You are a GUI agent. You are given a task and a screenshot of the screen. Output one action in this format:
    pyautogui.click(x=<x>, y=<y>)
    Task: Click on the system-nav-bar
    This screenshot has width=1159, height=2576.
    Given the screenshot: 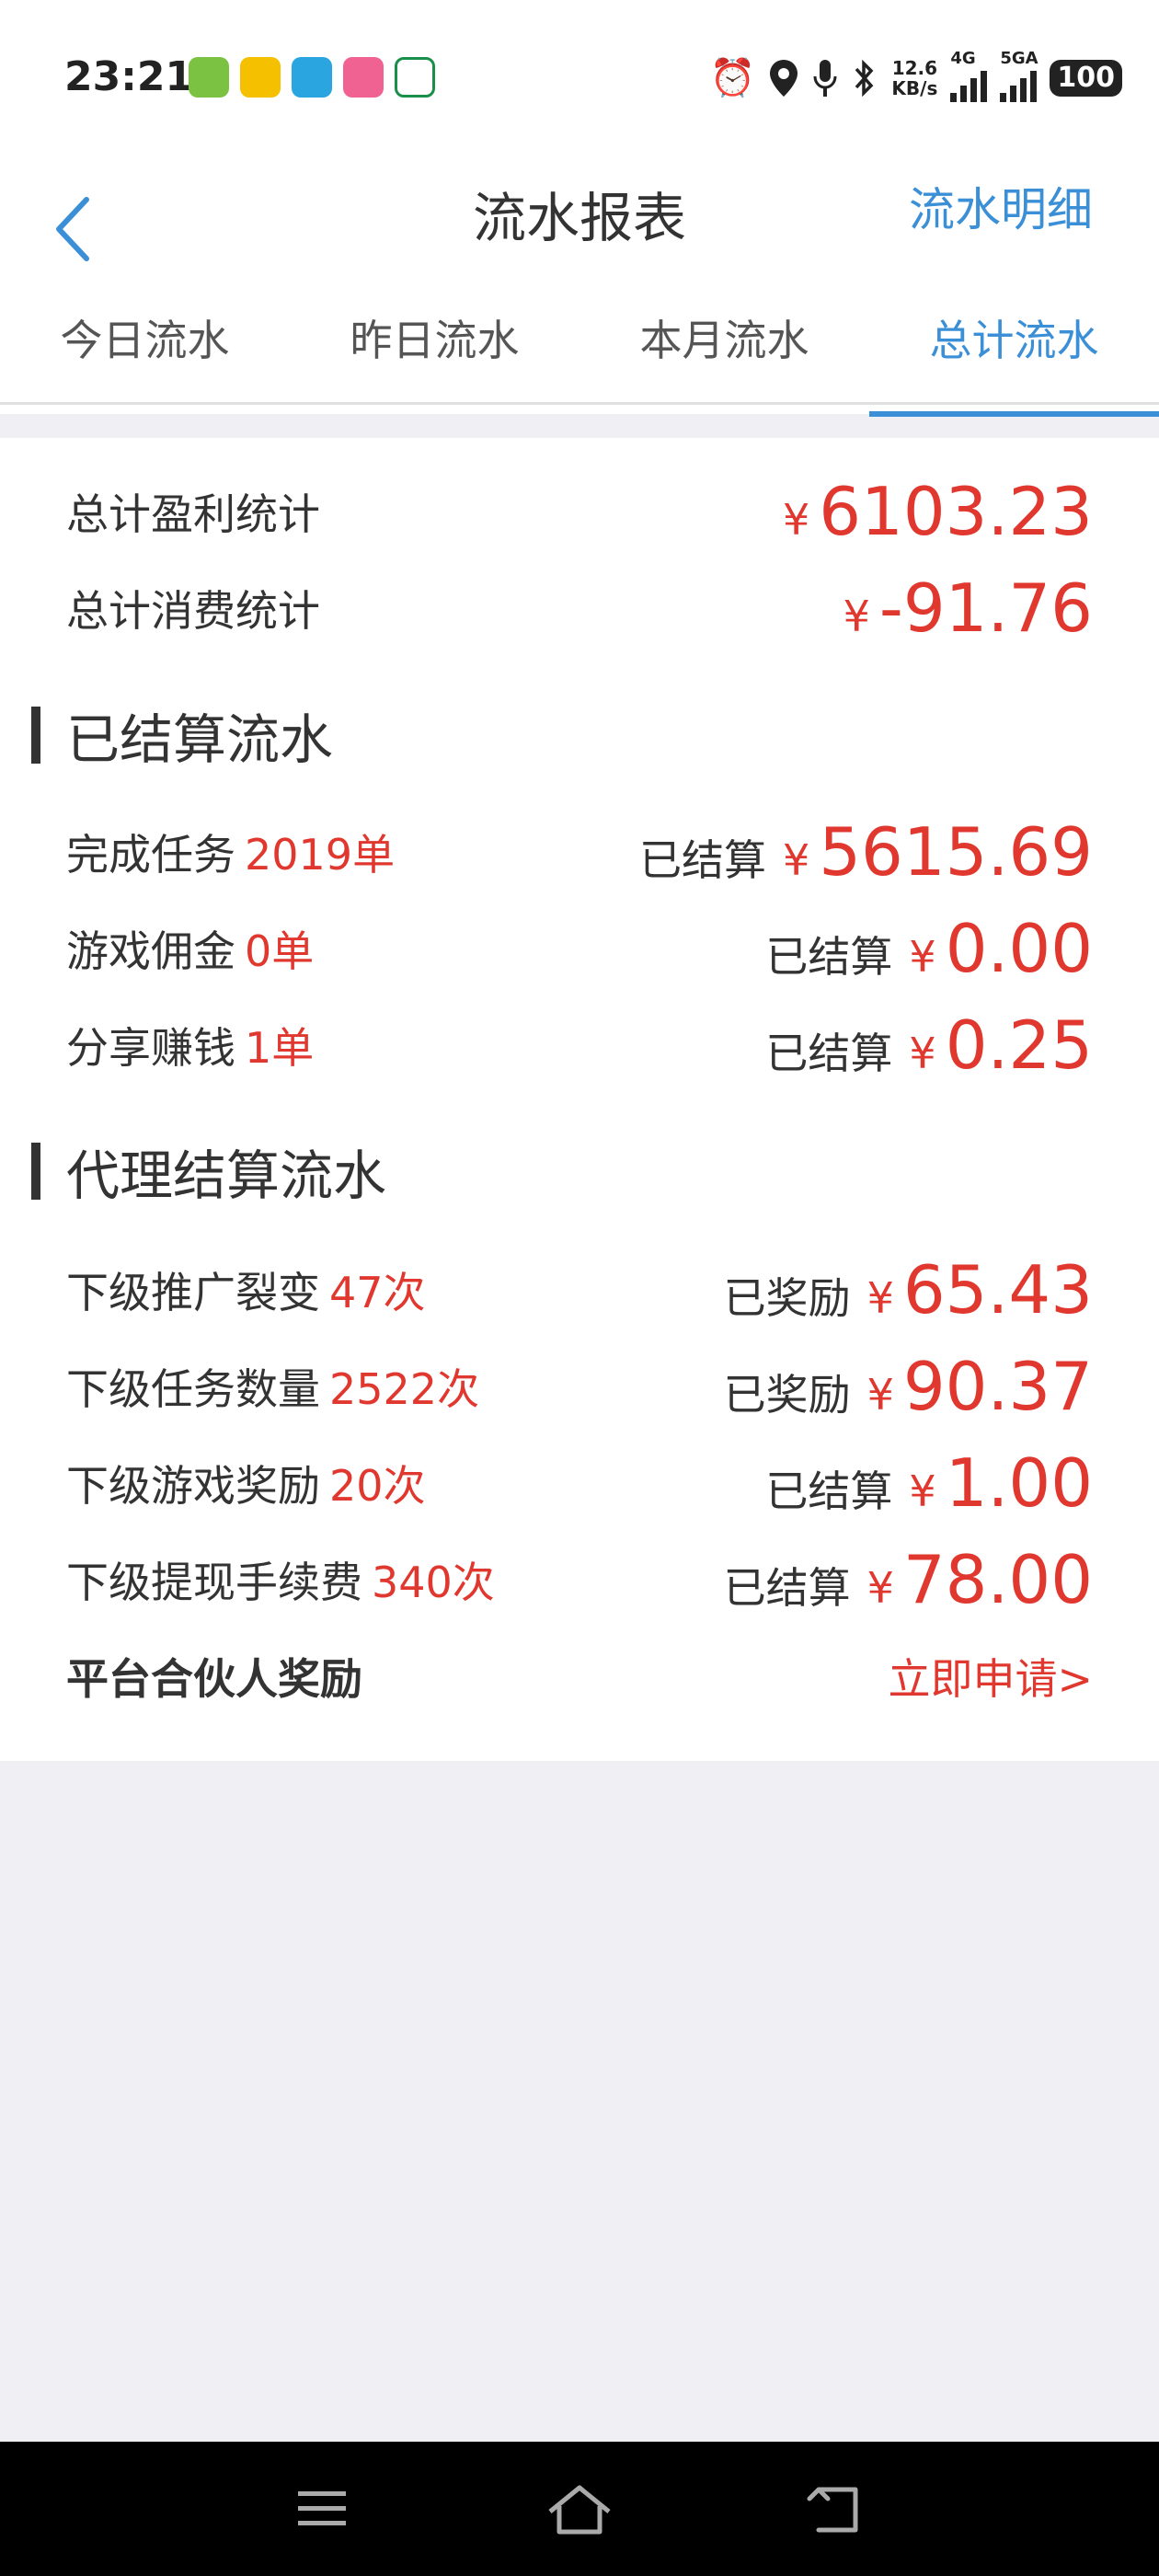 What is the action you would take?
    pyautogui.click(x=579, y=2509)
    